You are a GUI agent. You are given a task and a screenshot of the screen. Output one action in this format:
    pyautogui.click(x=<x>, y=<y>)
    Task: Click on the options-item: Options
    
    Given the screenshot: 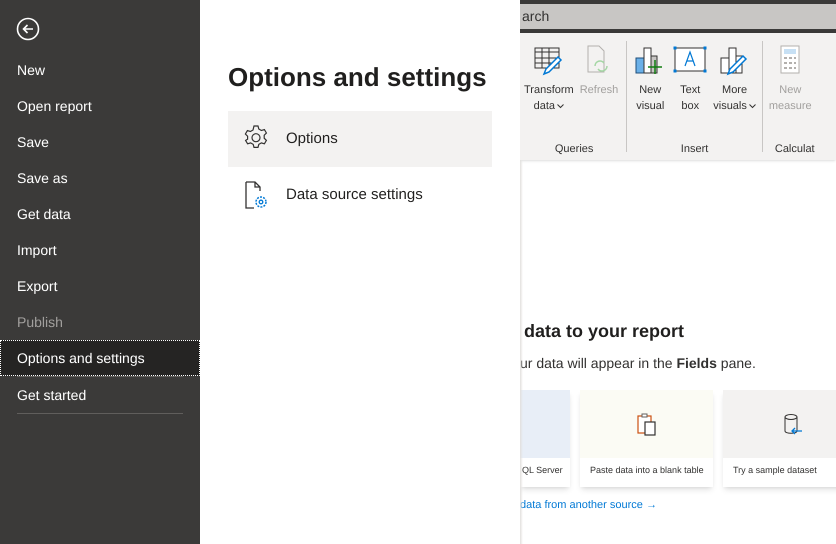 What is the action you would take?
    pyautogui.click(x=360, y=139)
    